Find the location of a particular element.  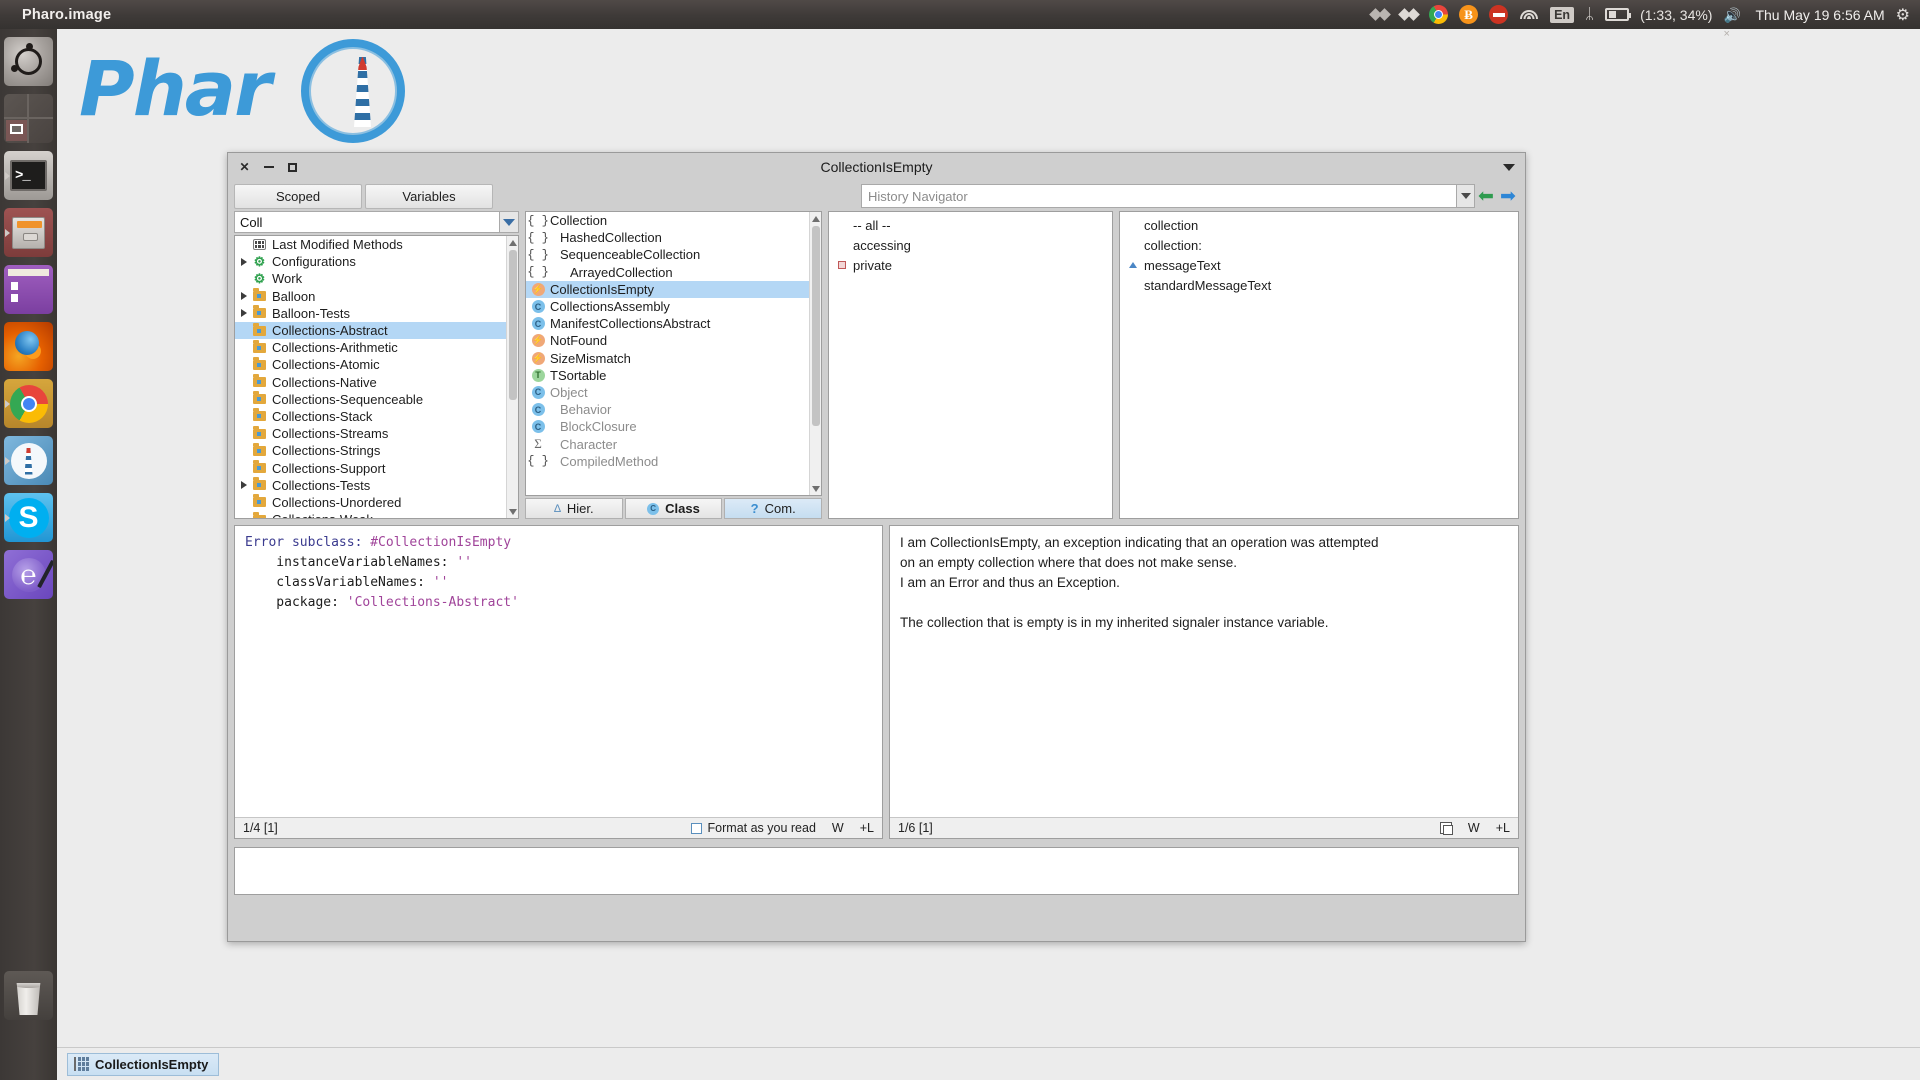

class-row: C ManifestCollectionsAbstract is located at coordinates (673, 323).